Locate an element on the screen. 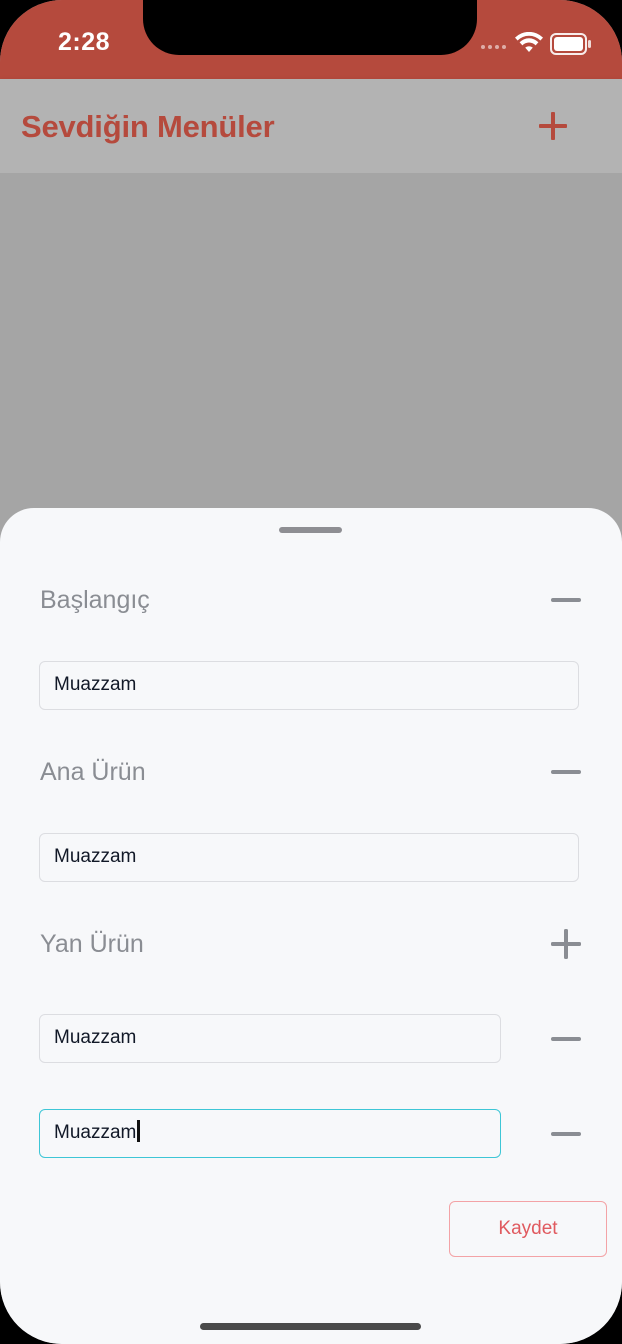  section-label-main: Ana Ürün is located at coordinates (93, 772).